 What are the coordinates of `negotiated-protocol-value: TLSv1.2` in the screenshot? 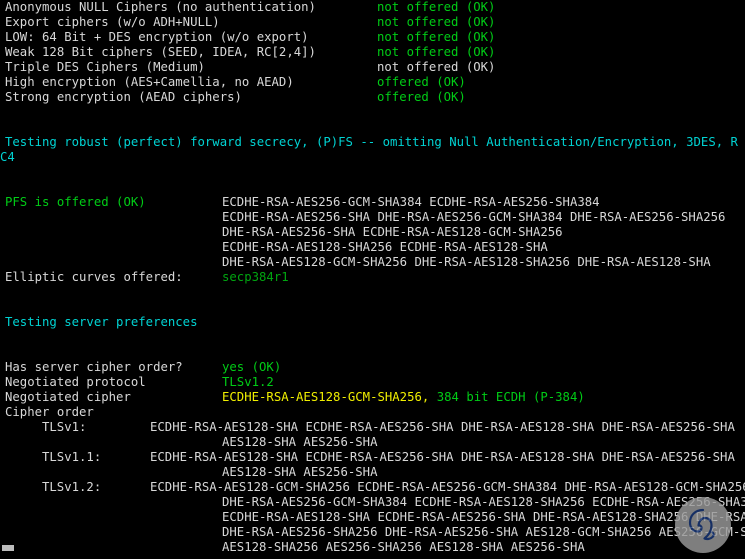 It's located at (248, 382).